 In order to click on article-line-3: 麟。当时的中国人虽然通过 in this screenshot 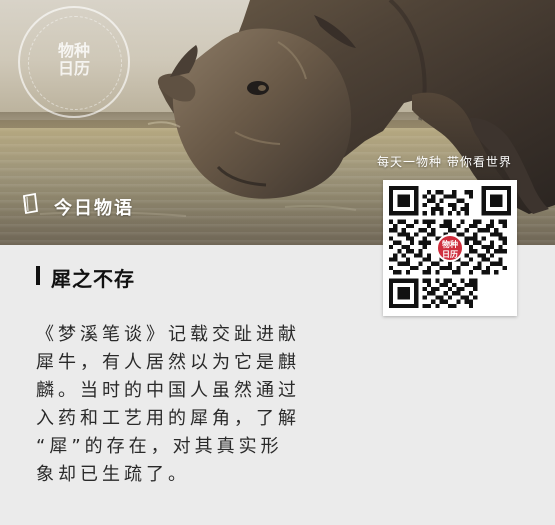, I will do `click(168, 390)`.